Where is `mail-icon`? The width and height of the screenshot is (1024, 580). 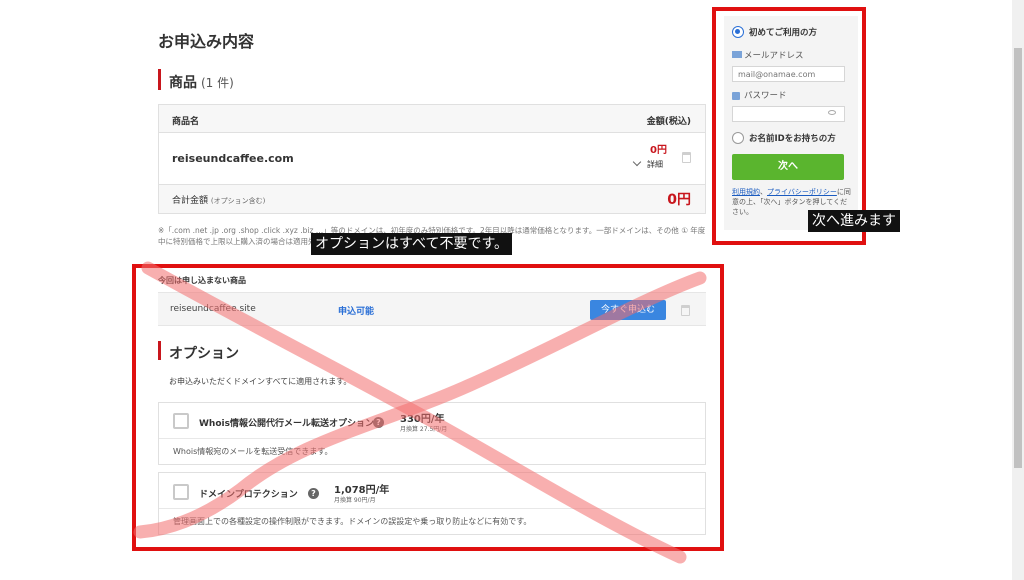 mail-icon is located at coordinates (737, 54).